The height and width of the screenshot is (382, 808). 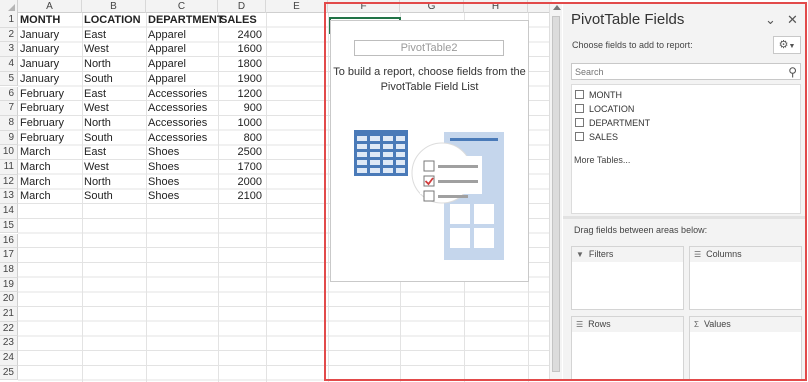 I want to click on cell-sales: 1200, so click(x=242, y=94).